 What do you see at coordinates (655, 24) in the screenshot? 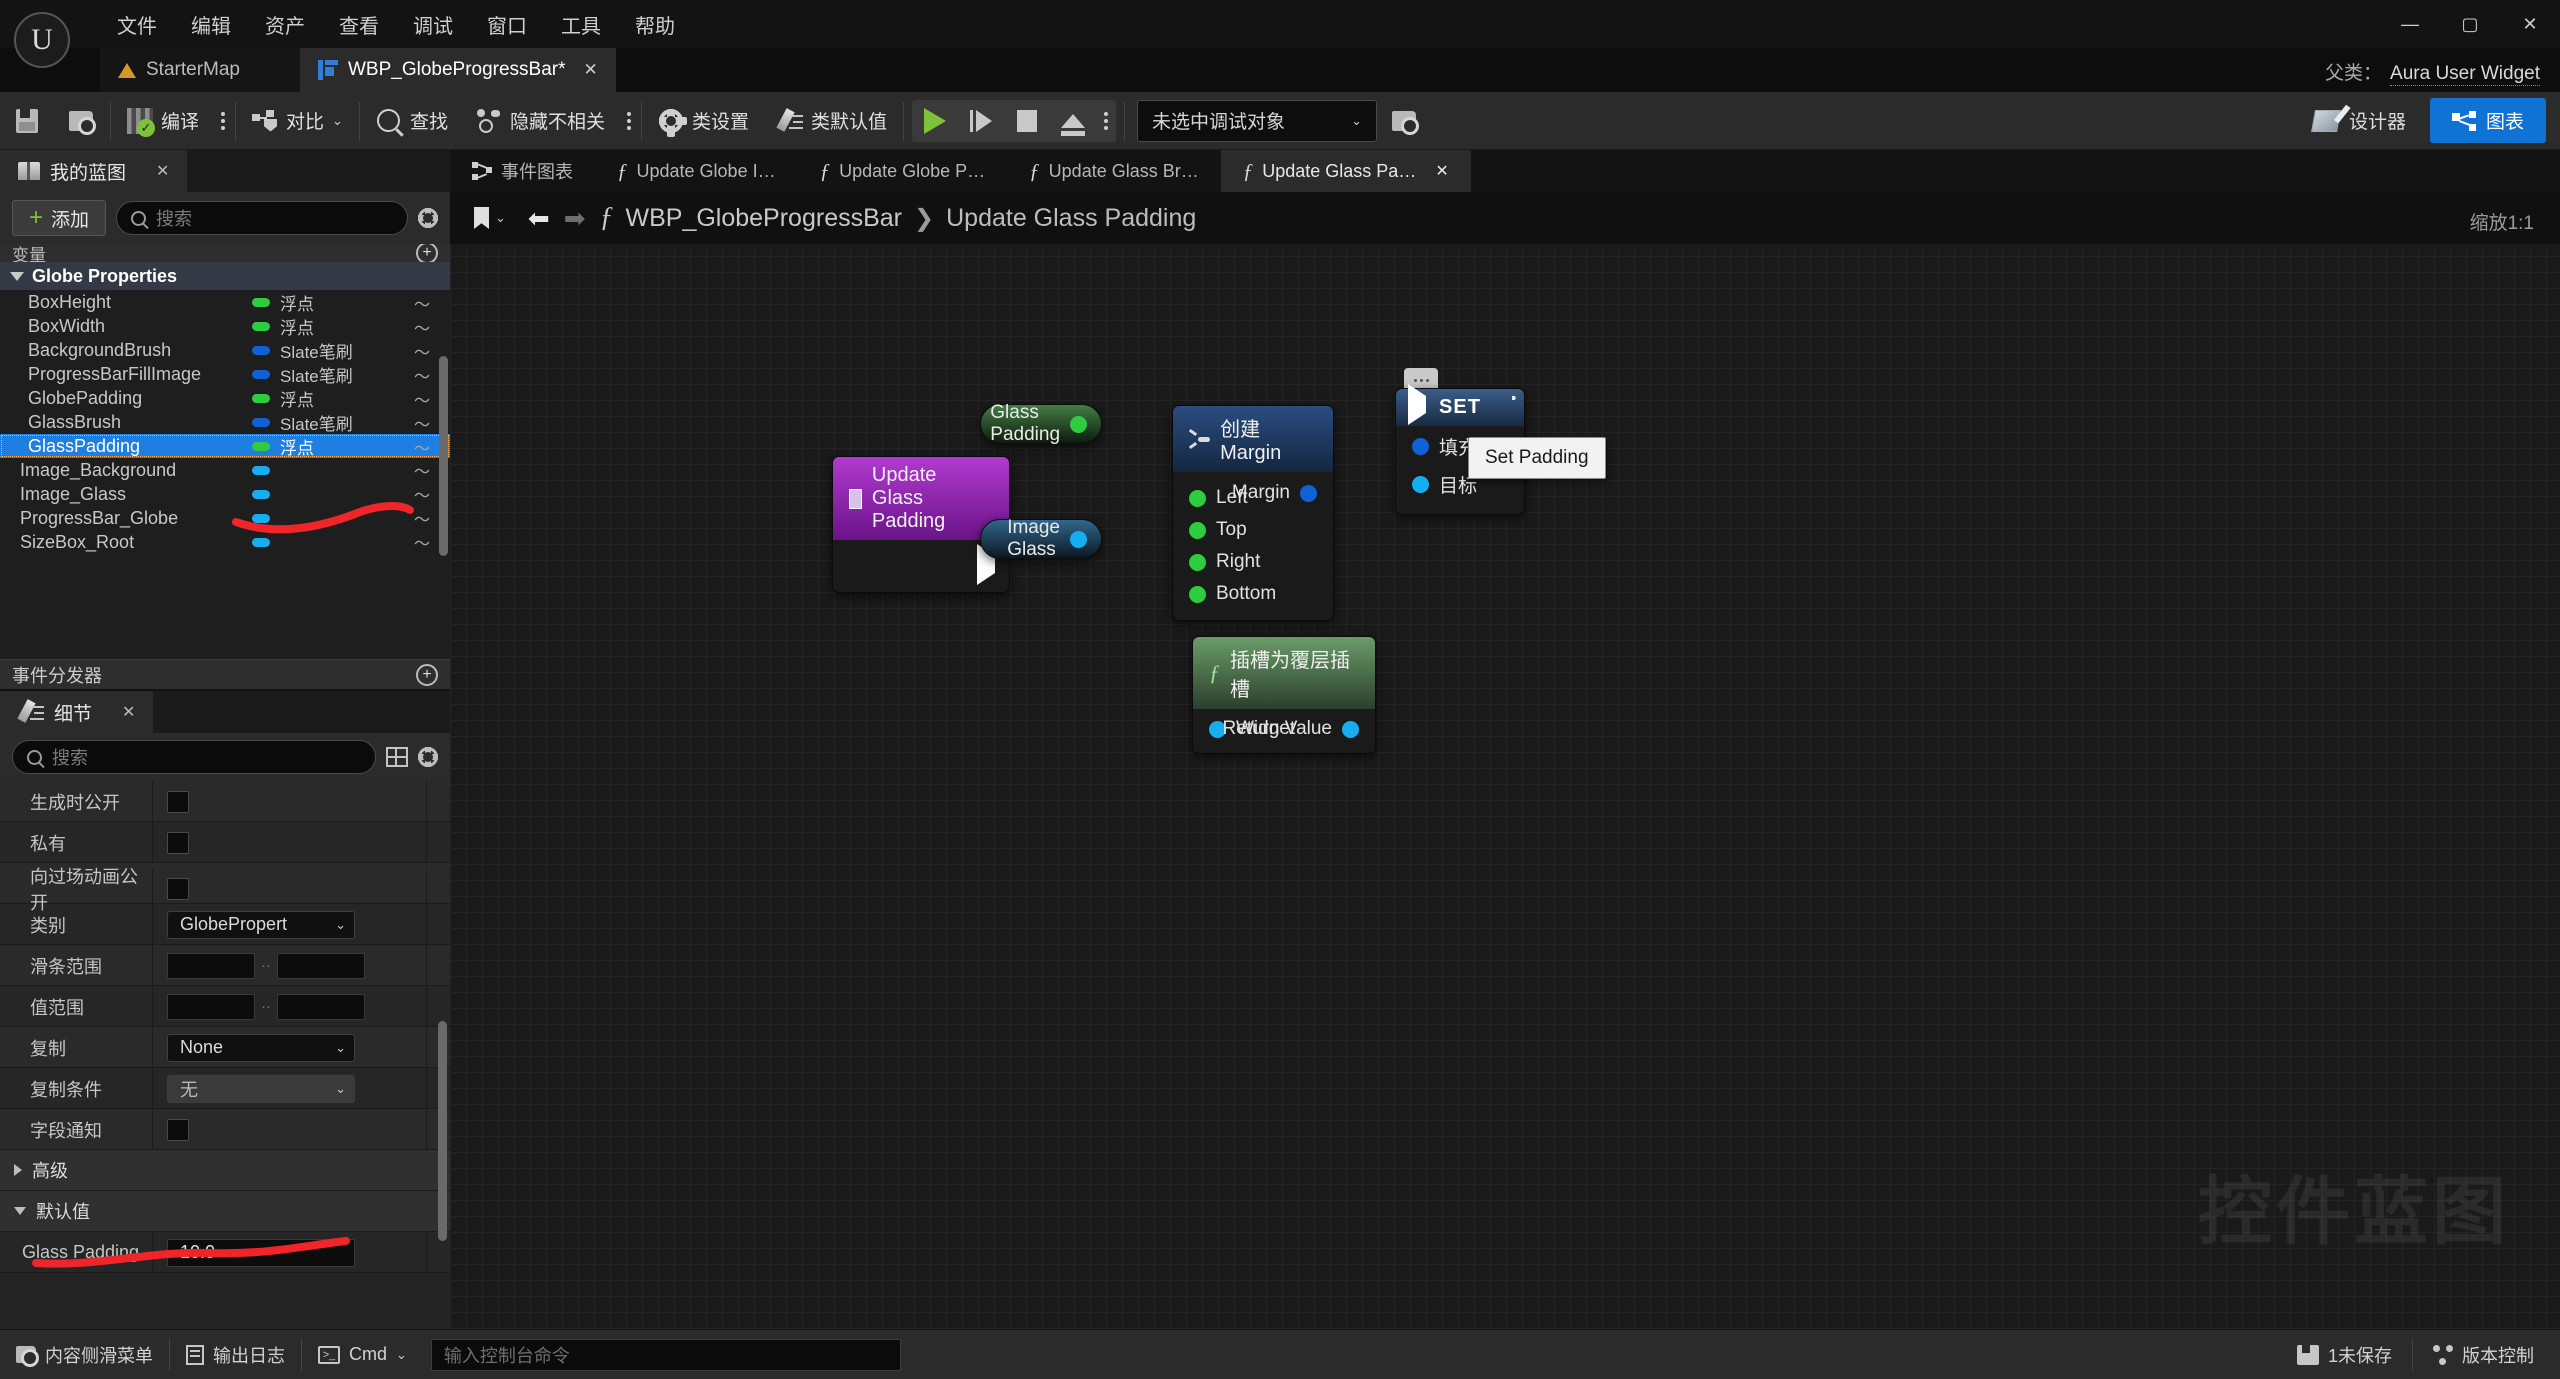
I see `menu-item-help: 帮助` at bounding box center [655, 24].